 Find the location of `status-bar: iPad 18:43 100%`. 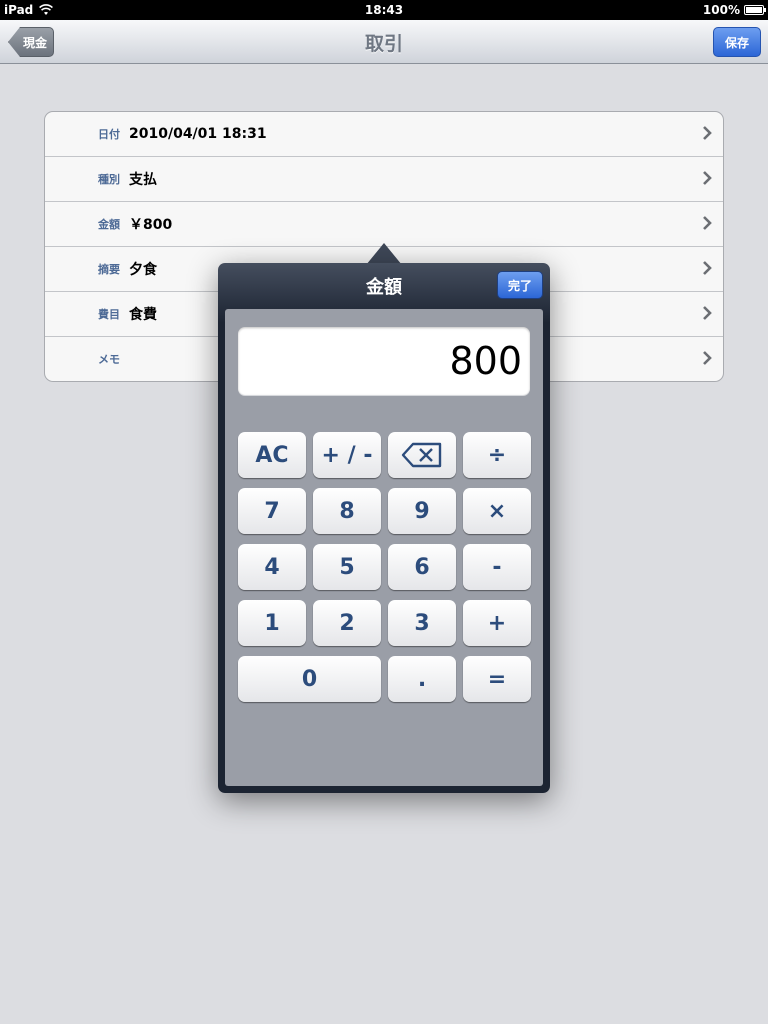

status-bar: iPad 18:43 100% is located at coordinates (384, 10).